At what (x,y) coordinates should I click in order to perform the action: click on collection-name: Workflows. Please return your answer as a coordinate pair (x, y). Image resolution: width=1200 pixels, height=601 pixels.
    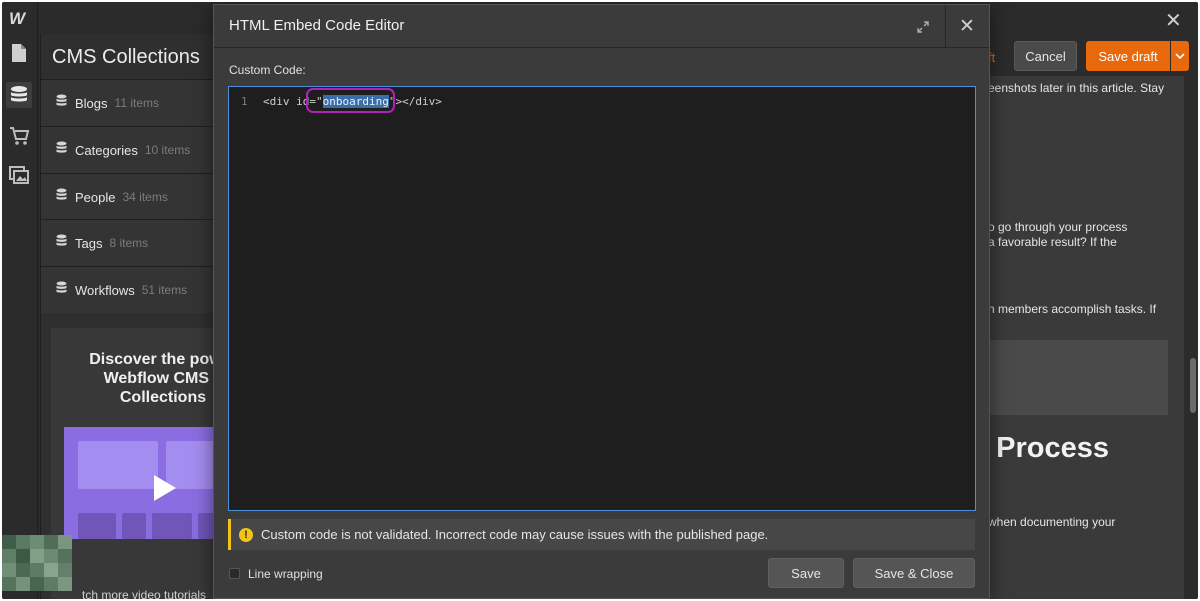
    Looking at the image, I should click on (105, 290).